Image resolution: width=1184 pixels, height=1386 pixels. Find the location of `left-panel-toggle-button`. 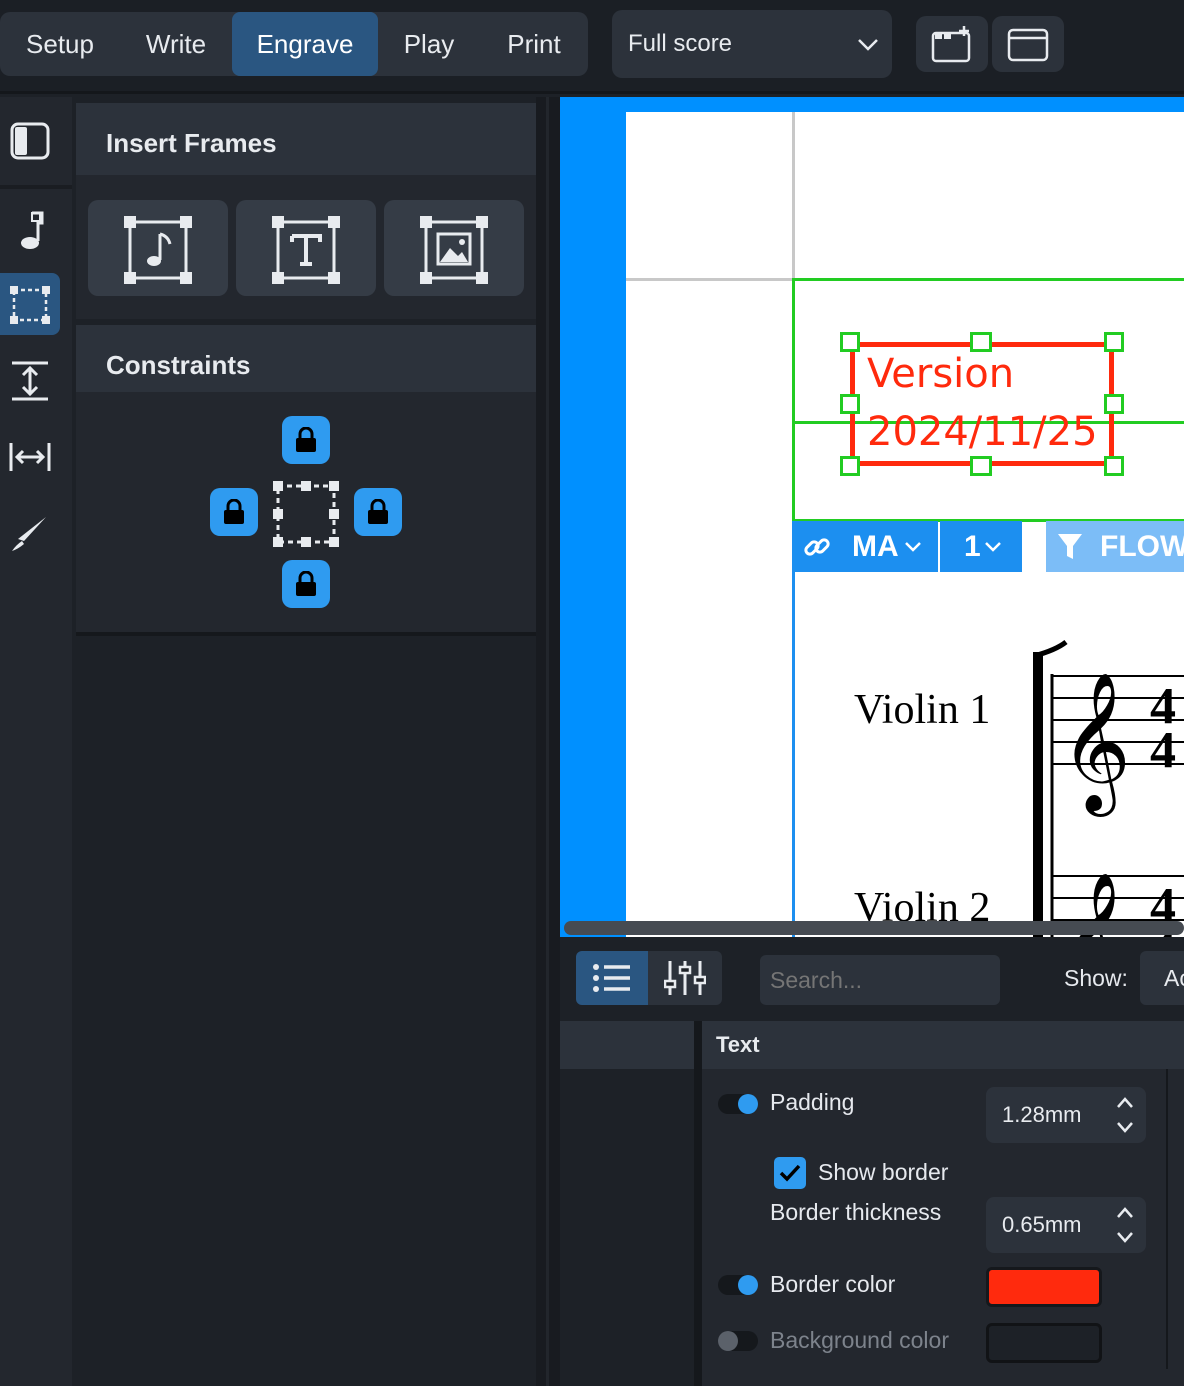

left-panel-toggle-button is located at coordinates (30, 140).